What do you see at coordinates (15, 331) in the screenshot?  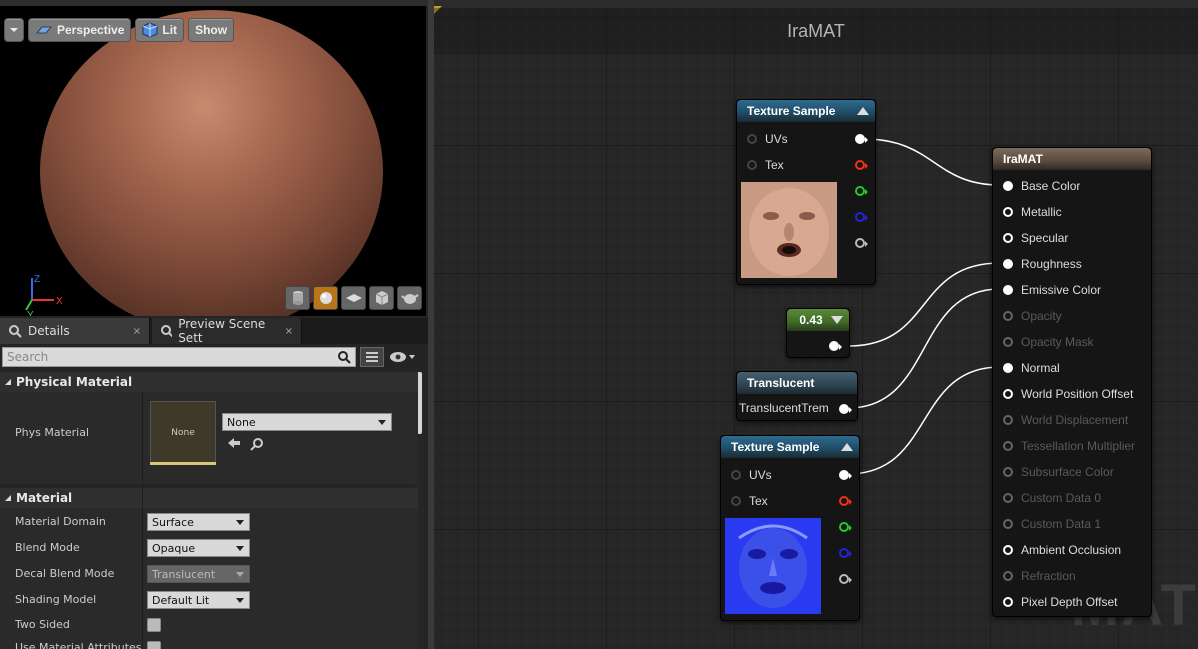 I see `magnifier-icon` at bounding box center [15, 331].